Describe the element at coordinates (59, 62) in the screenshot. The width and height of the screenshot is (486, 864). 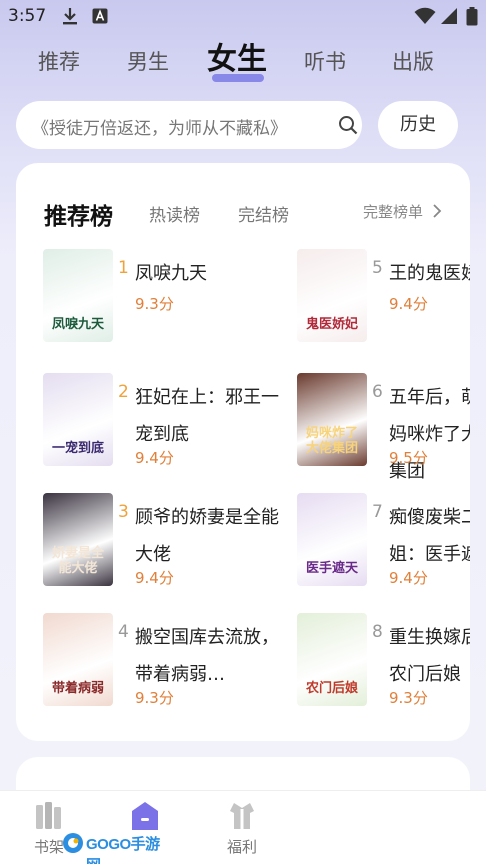
I see `tab-recommend: 推荐` at that location.